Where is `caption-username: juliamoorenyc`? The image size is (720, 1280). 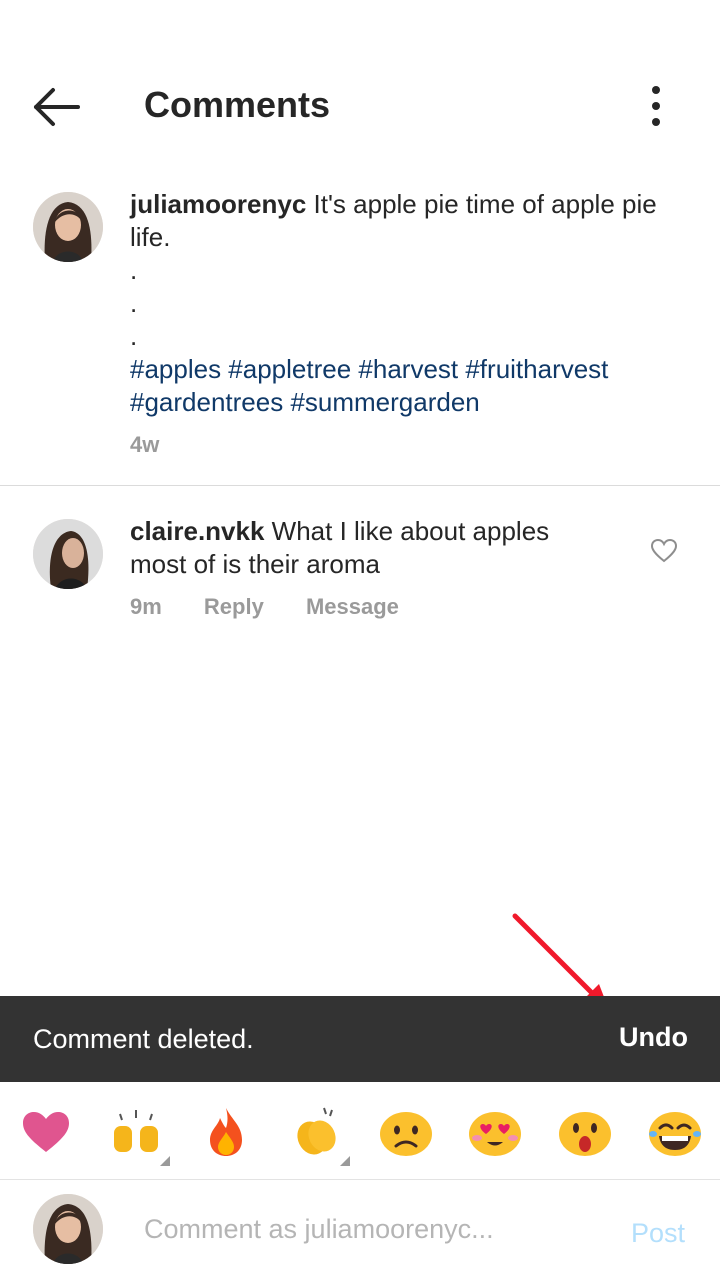
caption-username: juliamoorenyc is located at coordinates (218, 204).